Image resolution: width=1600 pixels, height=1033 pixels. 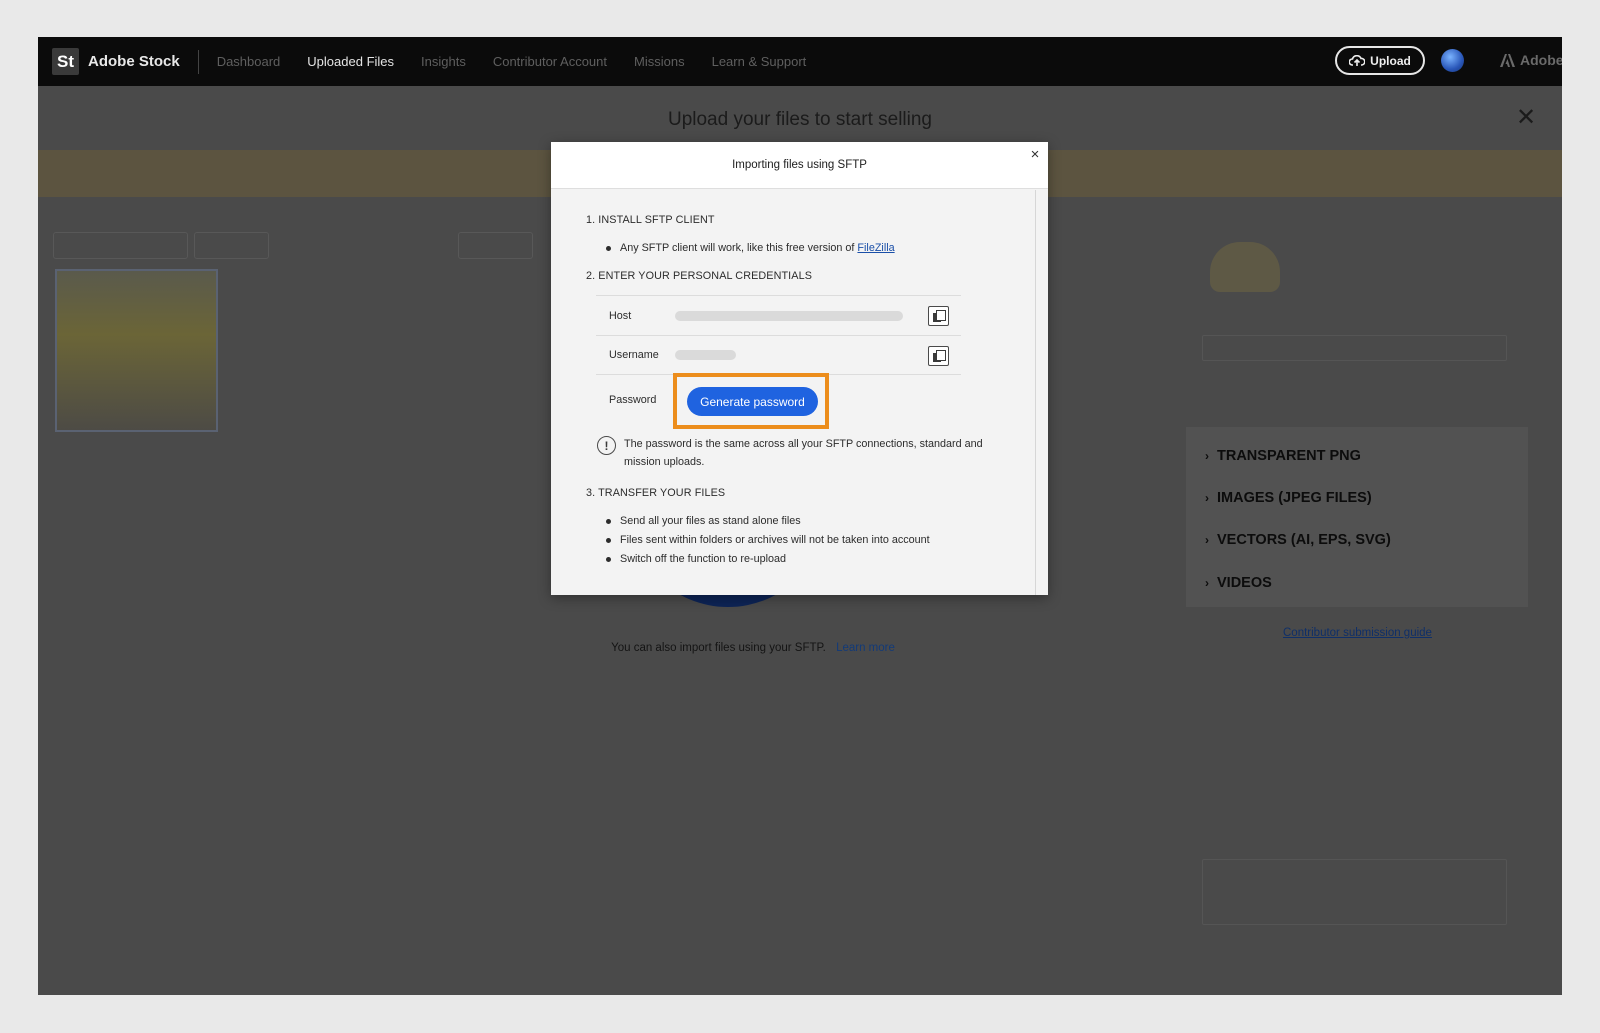 What do you see at coordinates (759, 61) in the screenshot?
I see `nav-learn-support: Learn & Support` at bounding box center [759, 61].